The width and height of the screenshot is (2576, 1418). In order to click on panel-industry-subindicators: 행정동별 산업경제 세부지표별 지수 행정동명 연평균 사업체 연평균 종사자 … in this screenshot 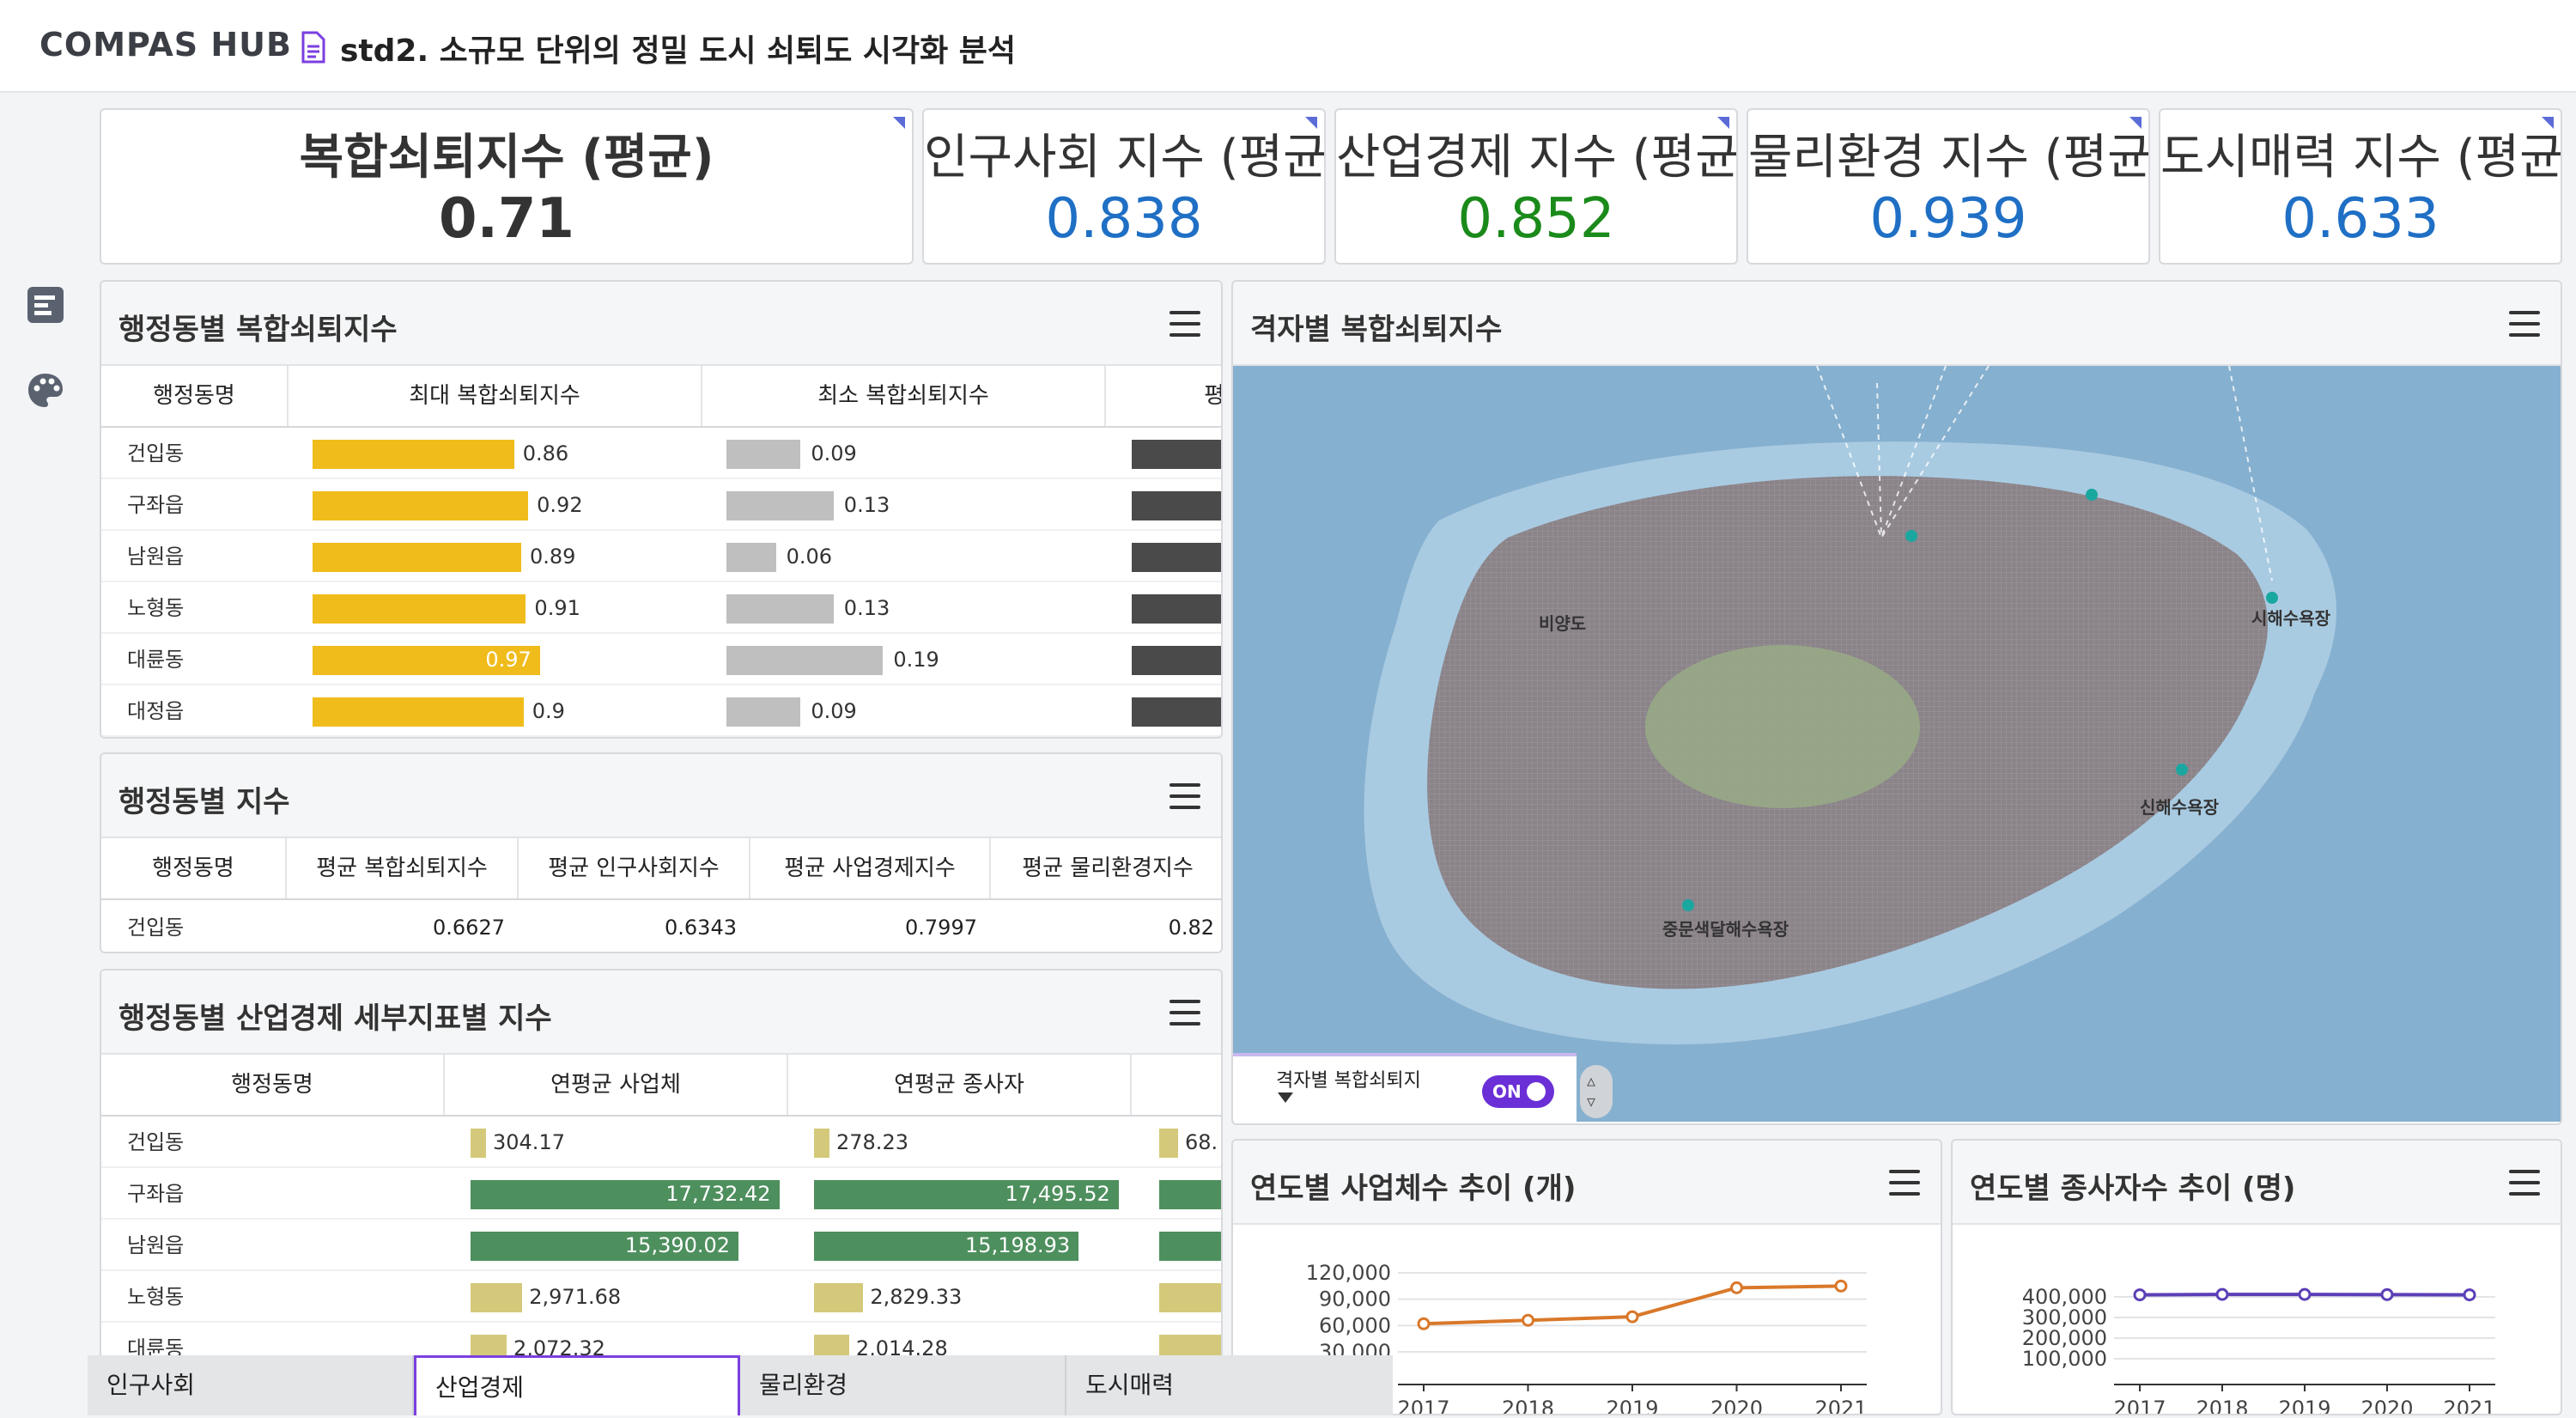, I will do `click(662, 1183)`.